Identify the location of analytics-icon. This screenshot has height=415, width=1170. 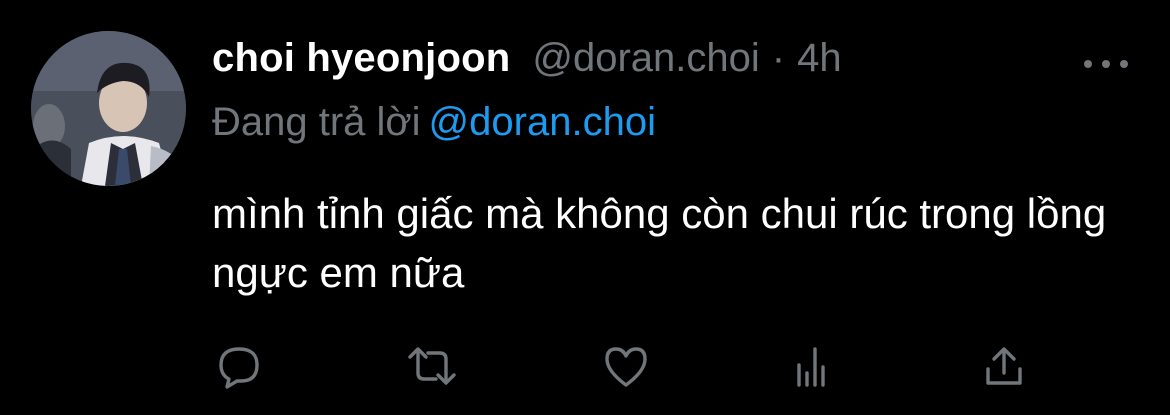
(811, 367).